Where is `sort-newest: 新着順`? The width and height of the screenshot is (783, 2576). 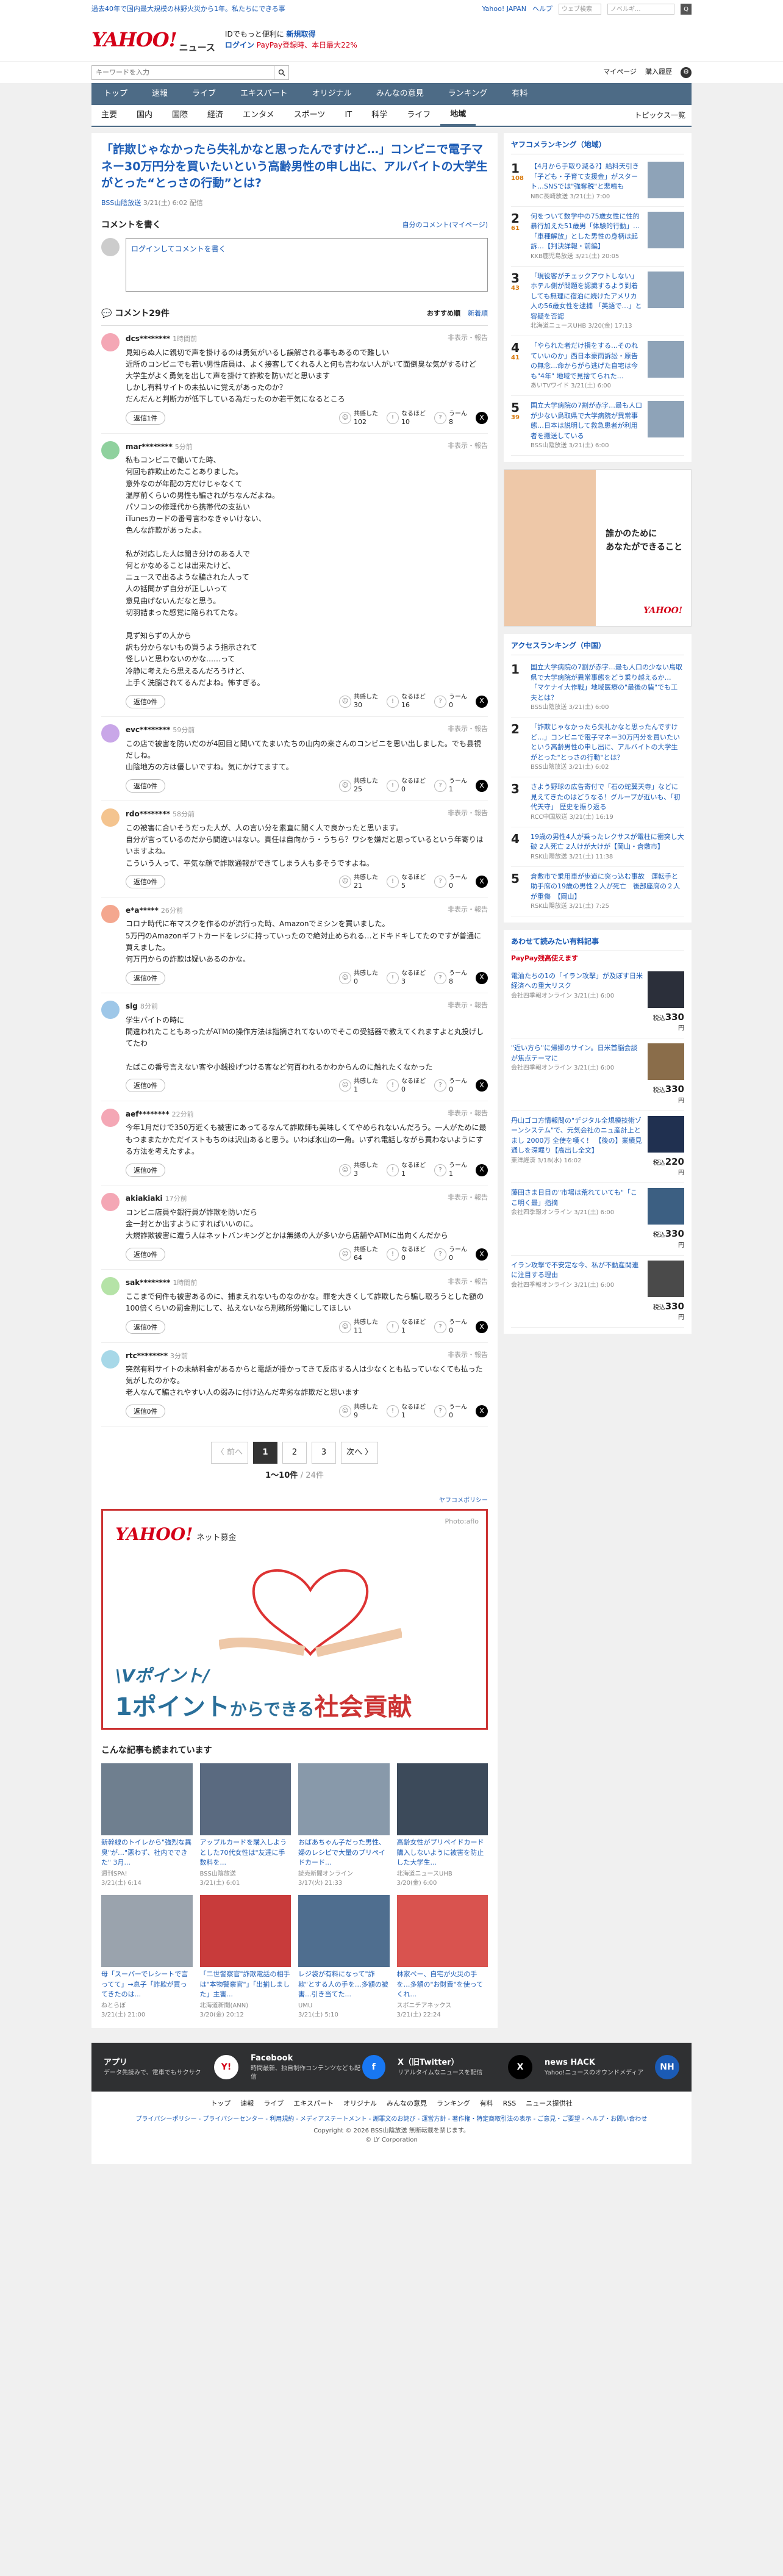
sort-newest: 新着順 is located at coordinates (478, 314).